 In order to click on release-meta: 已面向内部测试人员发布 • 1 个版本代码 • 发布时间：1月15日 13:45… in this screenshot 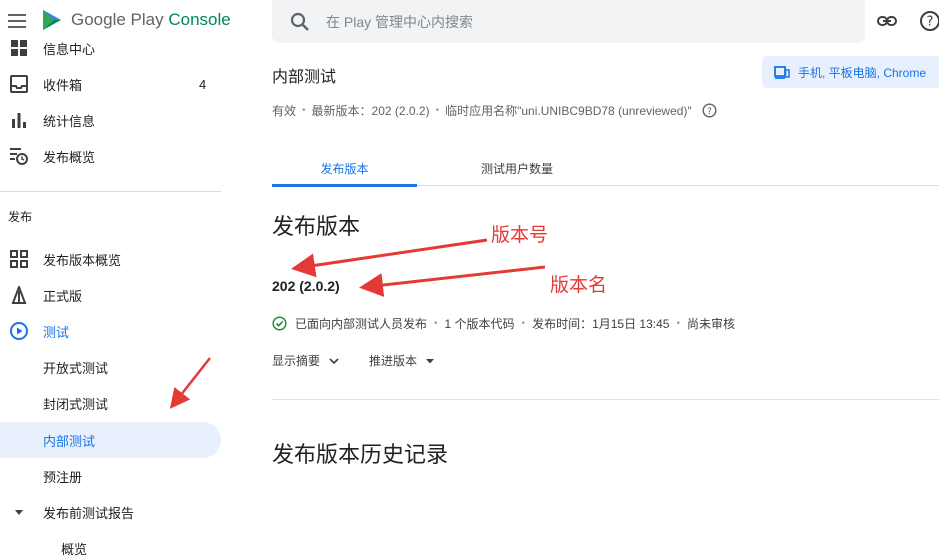, I will do `click(503, 323)`.